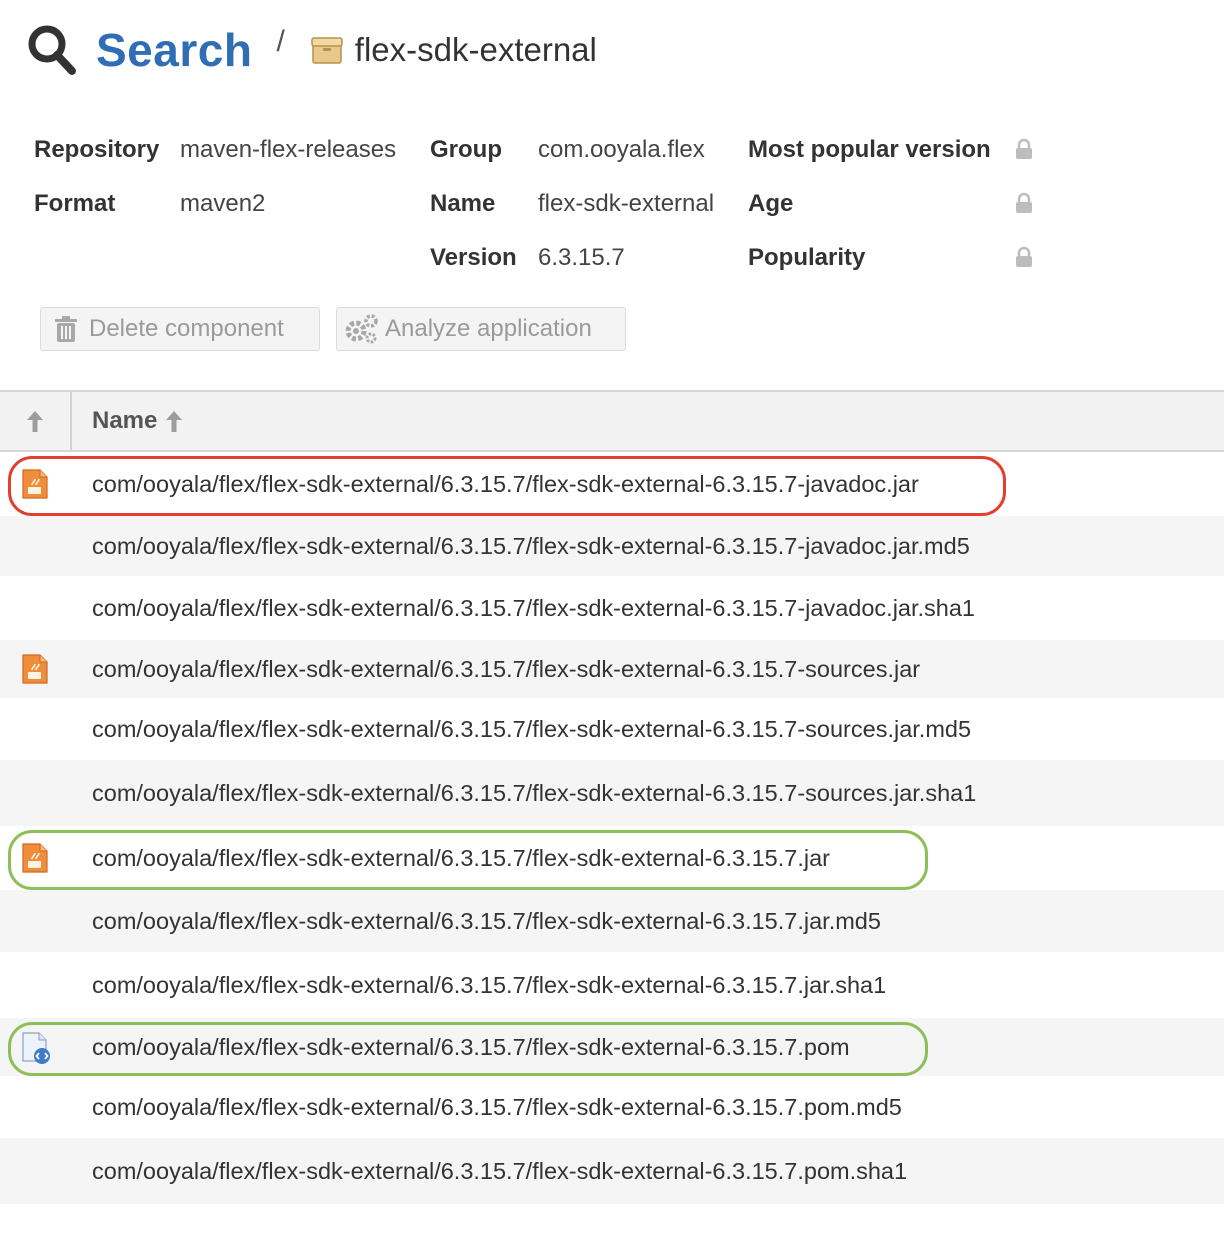 The image size is (1224, 1244). Describe the element at coordinates (36, 1048) in the screenshot. I see `xml-file-icon` at that location.